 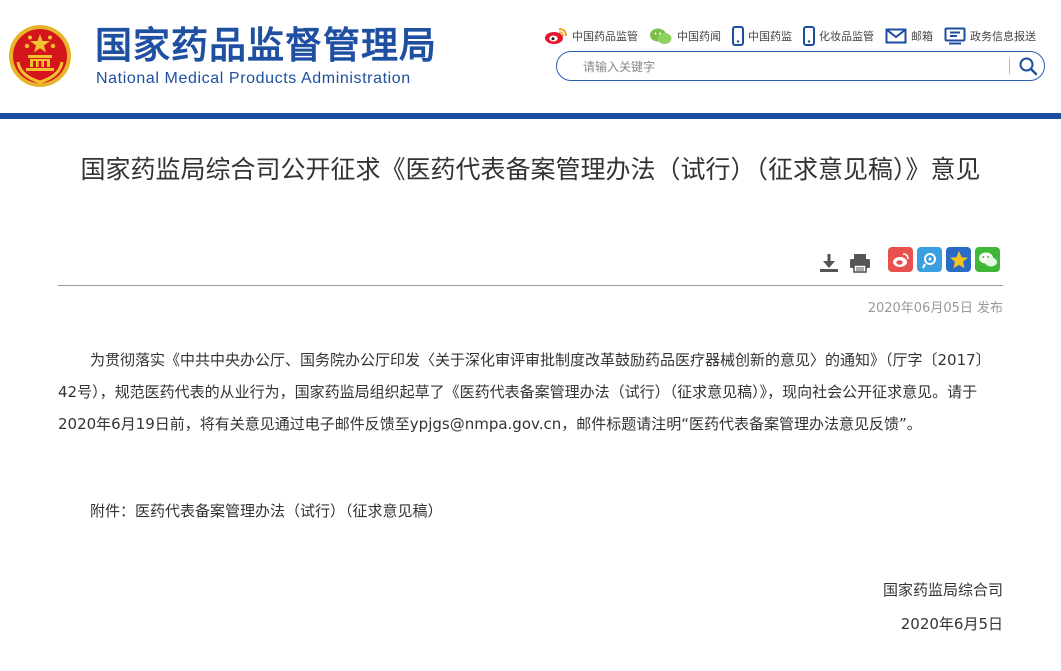 What do you see at coordinates (1009, 66) in the screenshot?
I see `search-separator` at bounding box center [1009, 66].